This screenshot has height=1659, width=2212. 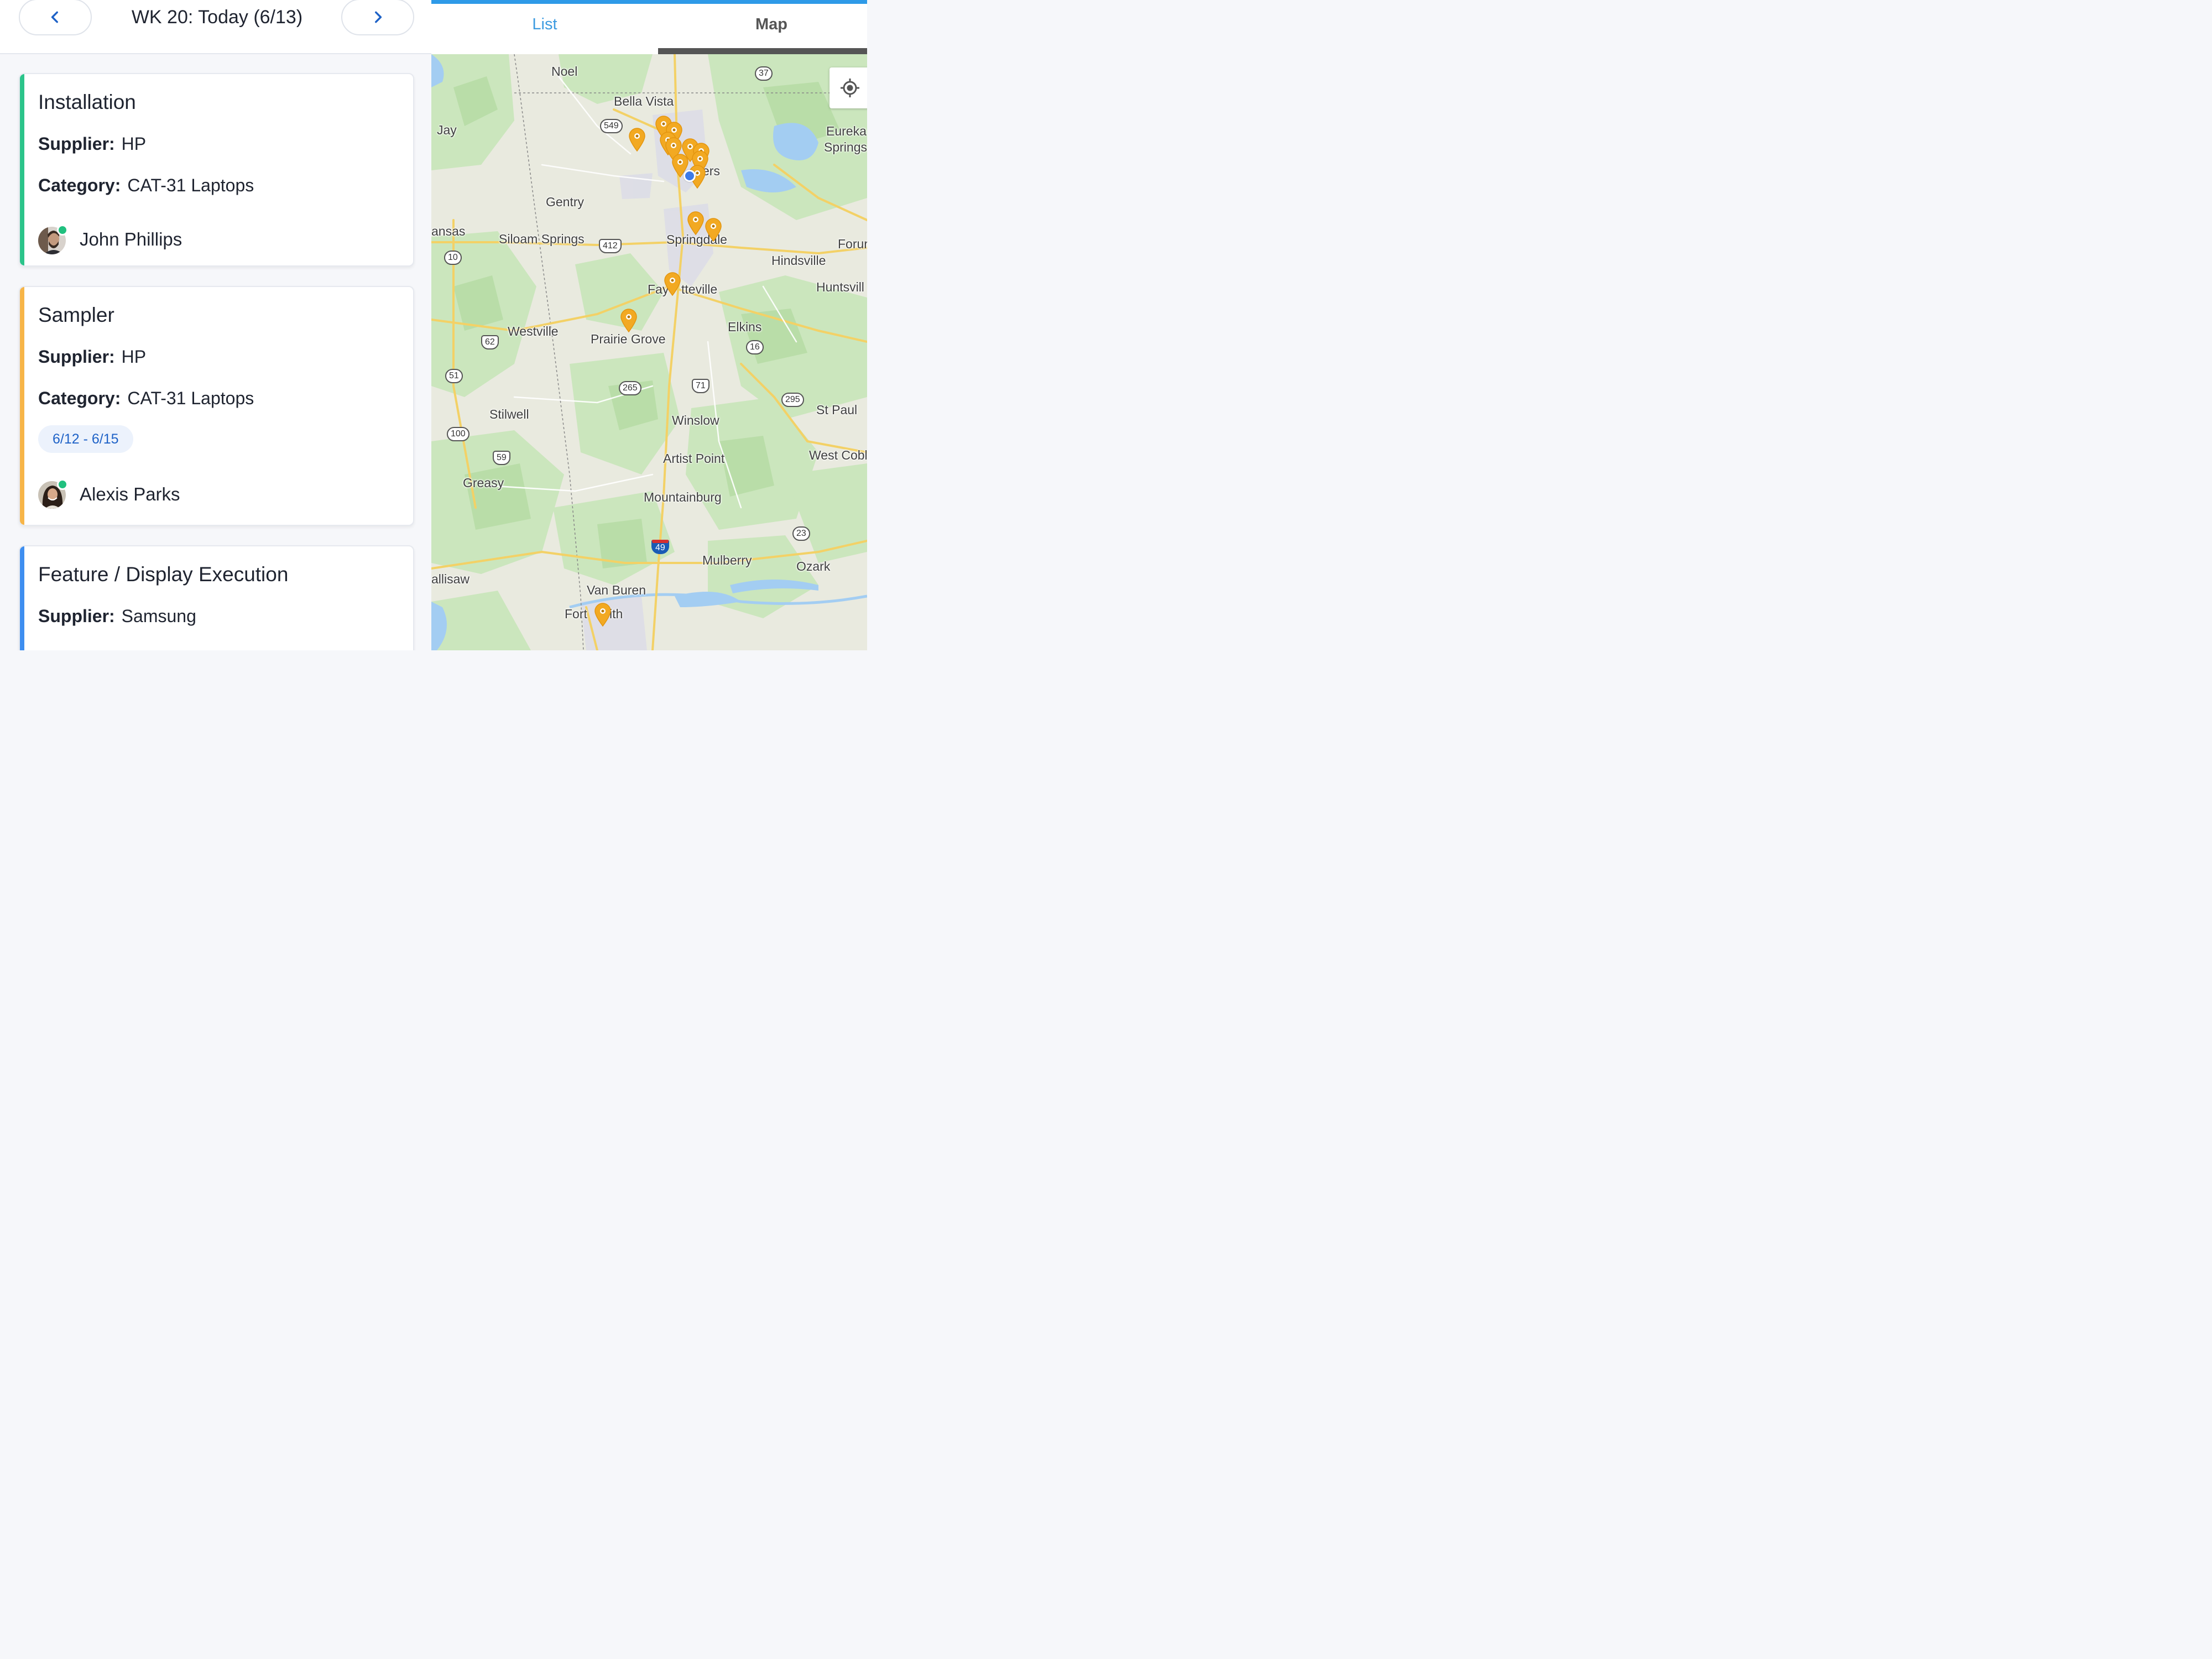 I want to click on week-header: WK 20: Today (6/13), so click(x=215, y=27).